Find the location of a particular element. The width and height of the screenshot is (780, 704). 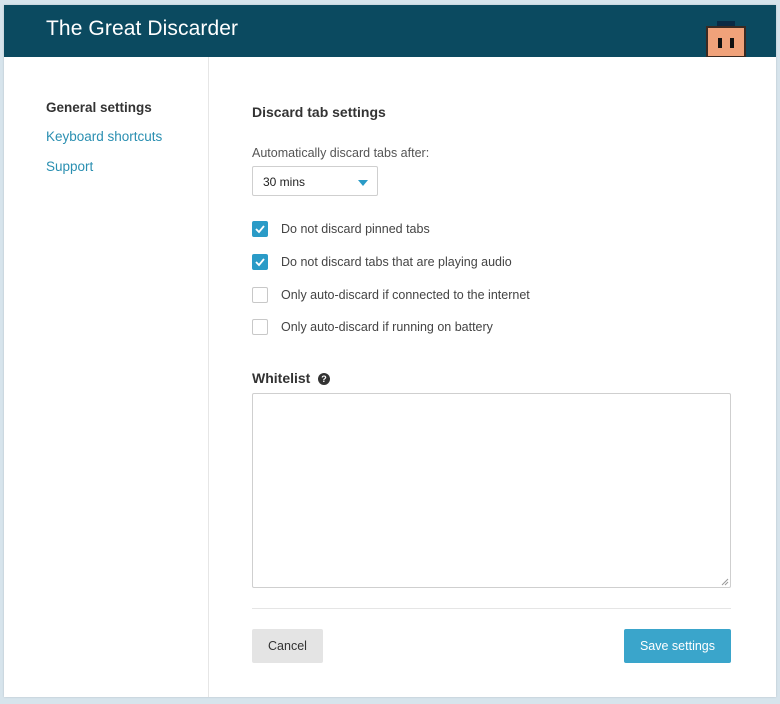

whitelist-title: Whitelist is located at coordinates (281, 378).